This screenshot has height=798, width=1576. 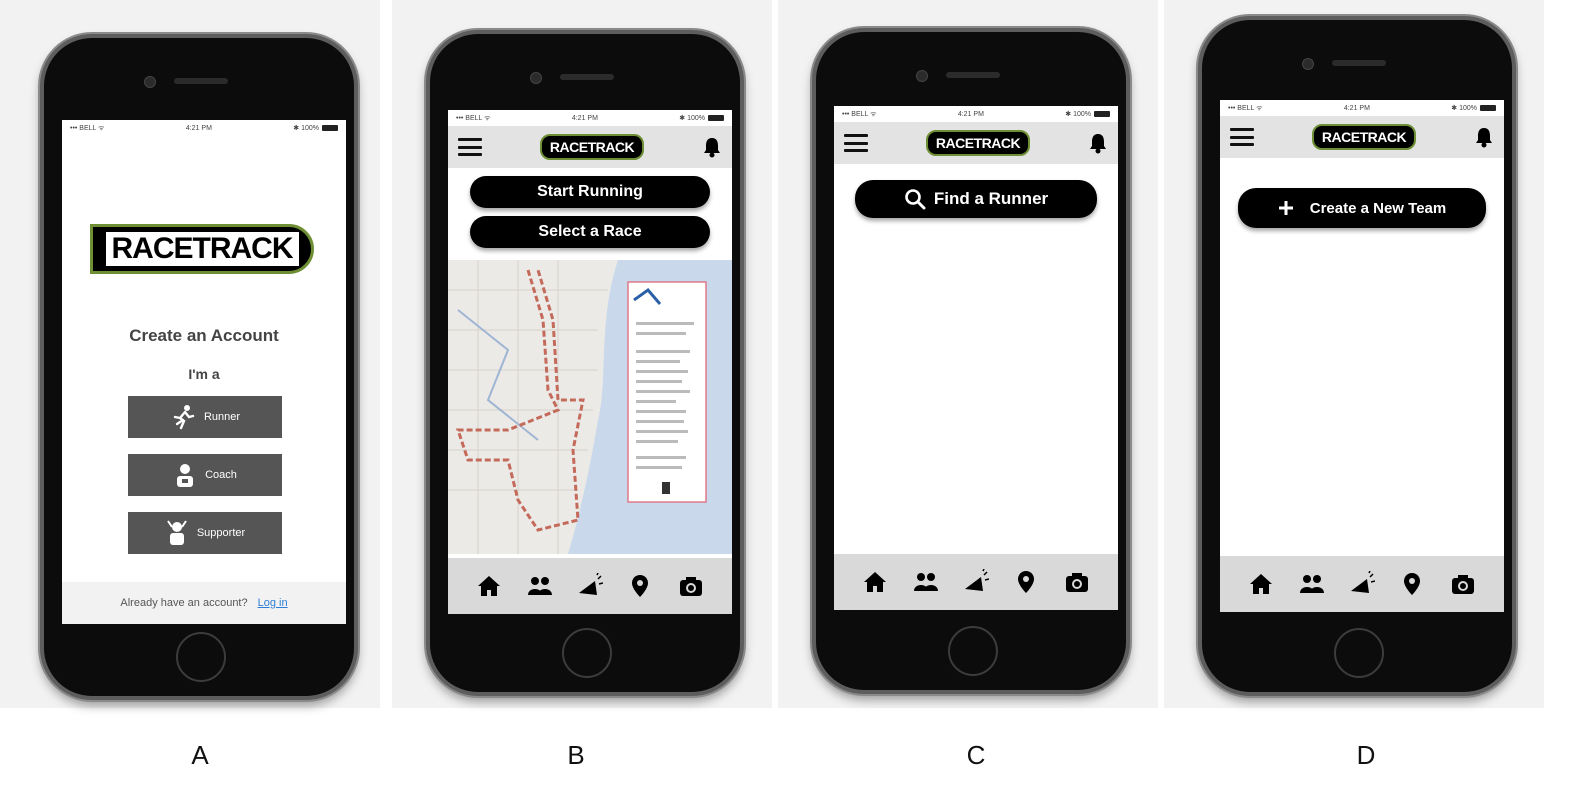 I want to click on caption-a: A, so click(x=200, y=755).